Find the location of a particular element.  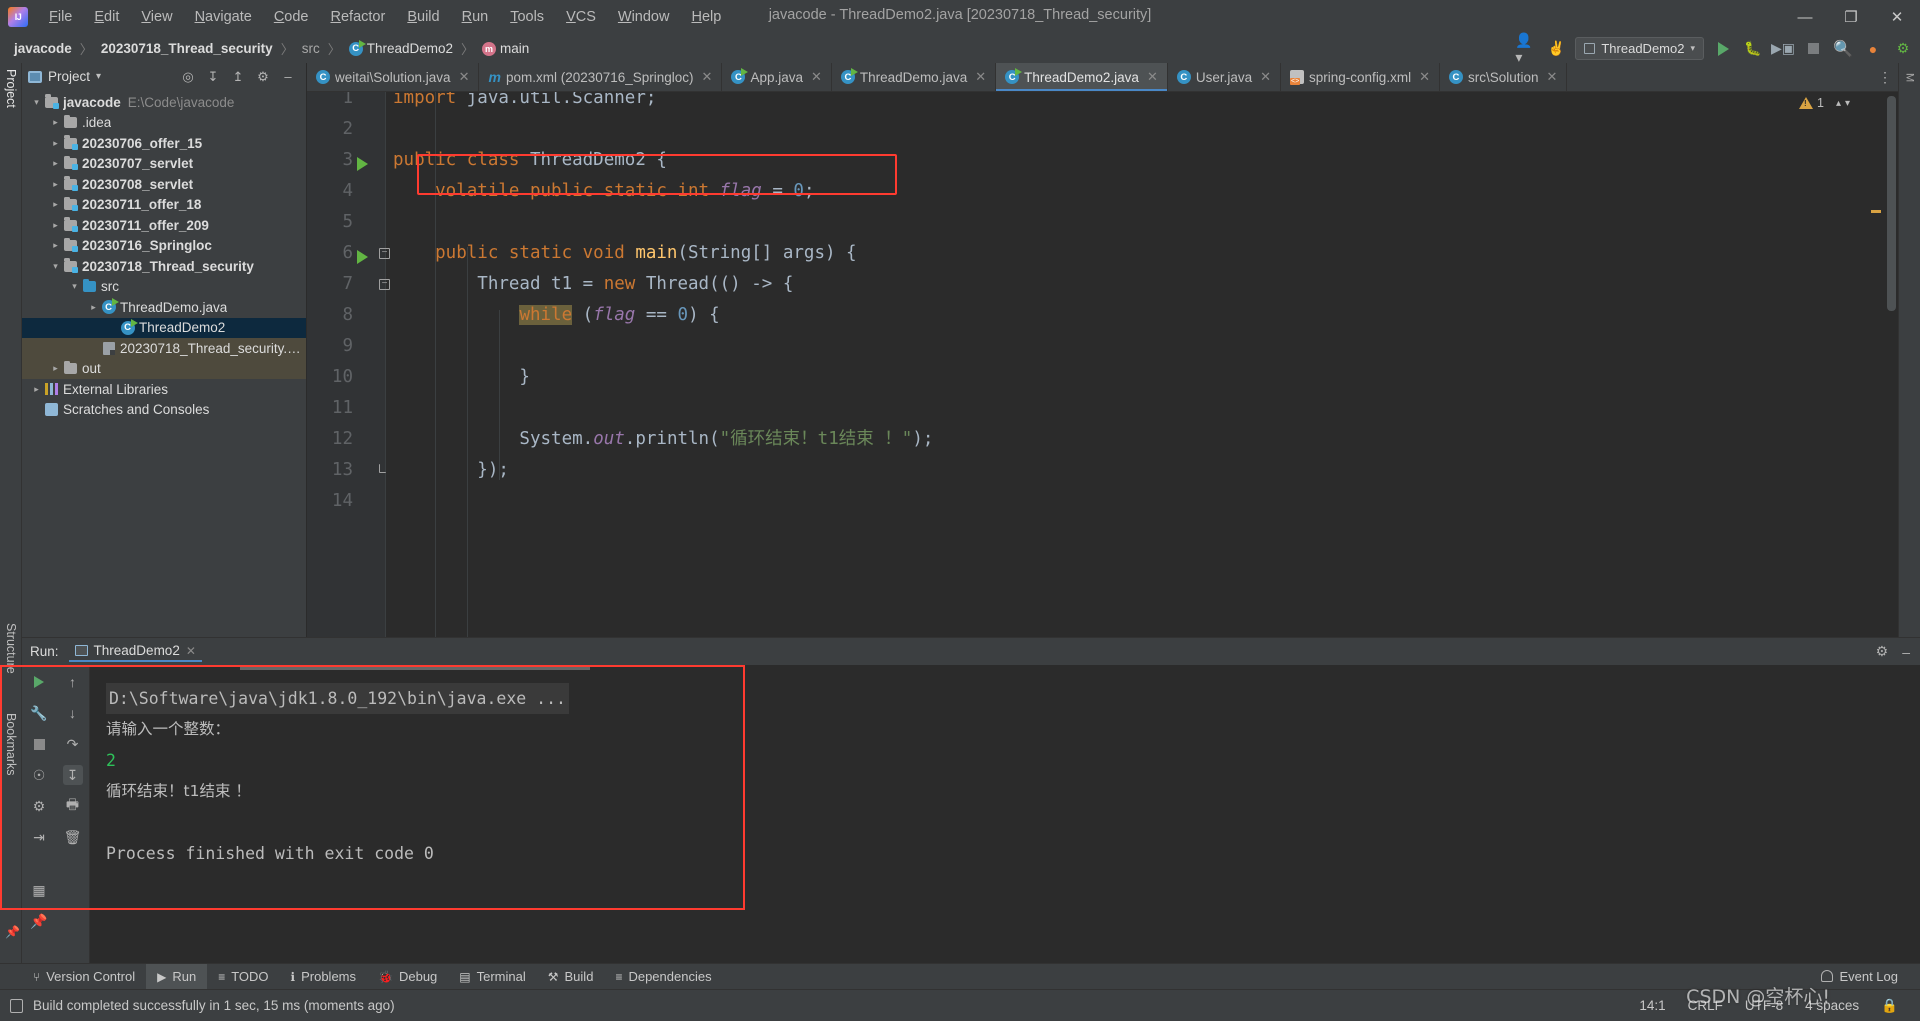

breadcrumb-item-20230718-thread-security: 20230718_Thread_security is located at coordinates (187, 48).